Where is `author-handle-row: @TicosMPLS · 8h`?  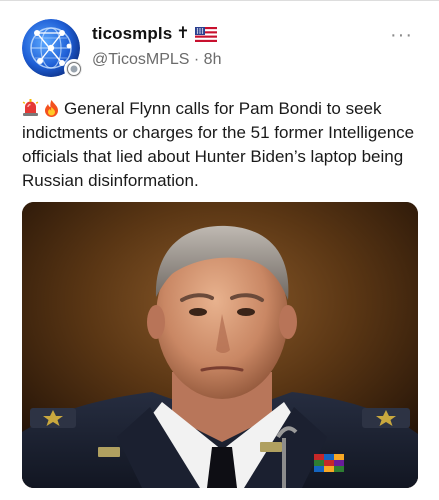
author-handle-row: @TicosMPLS · 8h is located at coordinates (156, 60).